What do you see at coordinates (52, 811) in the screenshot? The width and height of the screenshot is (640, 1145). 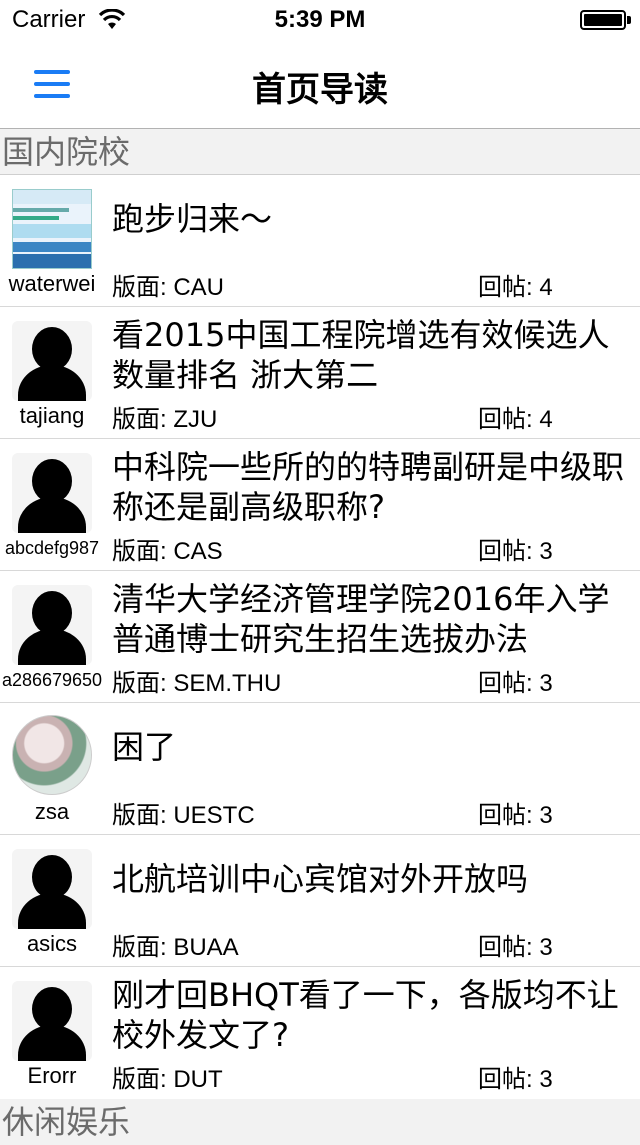 I see `post-username: zsa` at bounding box center [52, 811].